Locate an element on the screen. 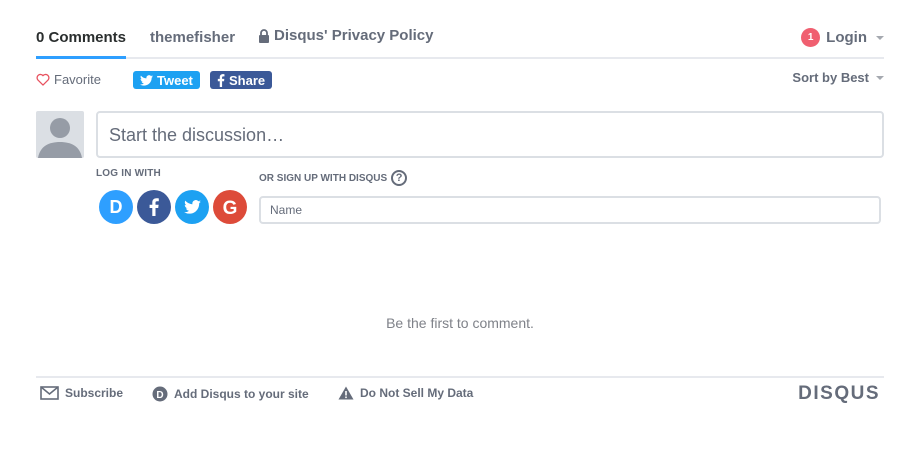 This screenshot has width=910, height=453. privacy-policy-label: Disqus' Privacy Policy is located at coordinates (354, 35).